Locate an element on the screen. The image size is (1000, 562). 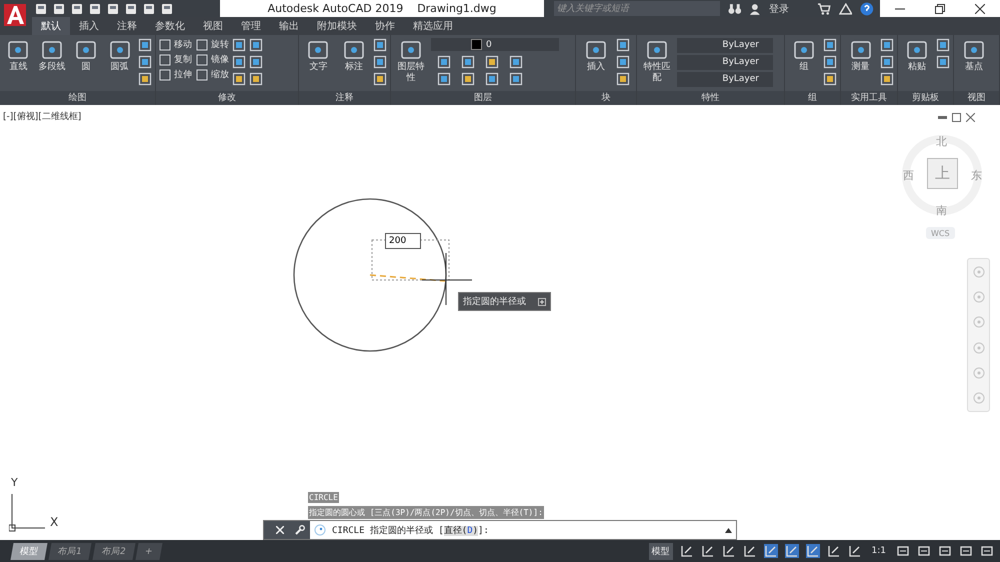
ribbon-tab: 插入 is located at coordinates (89, 26).